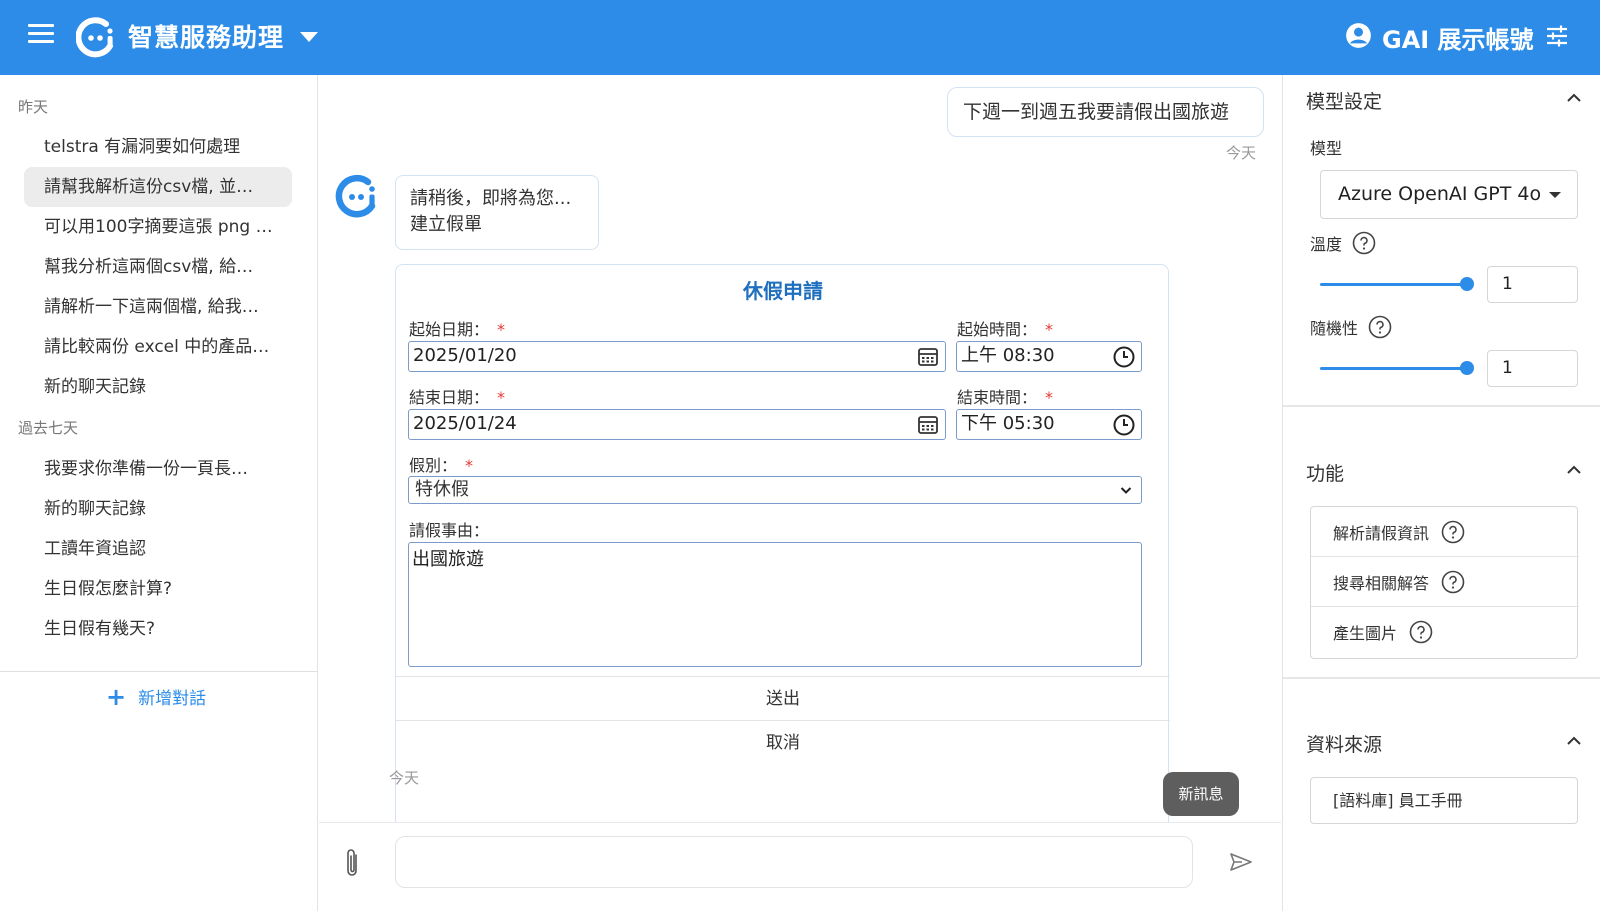 This screenshot has width=1600, height=911. Describe the element at coordinates (783, 698) in the screenshot. I see `submit-button: 送出` at that location.